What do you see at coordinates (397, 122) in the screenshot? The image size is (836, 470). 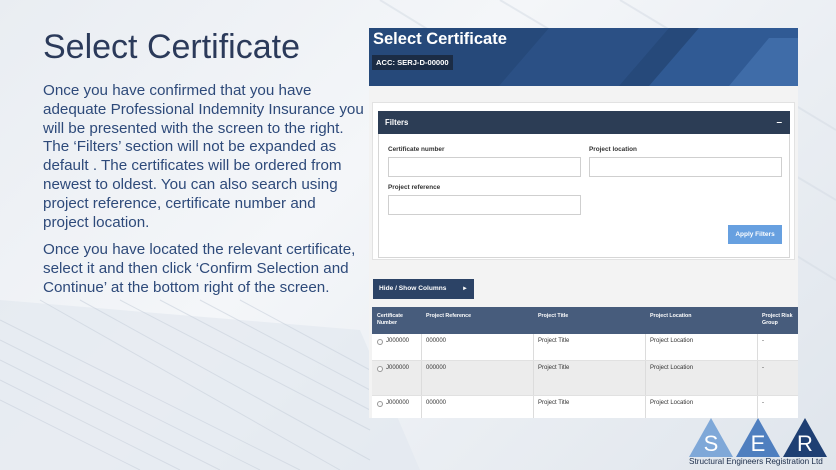 I see `filters-title: Filters` at bounding box center [397, 122].